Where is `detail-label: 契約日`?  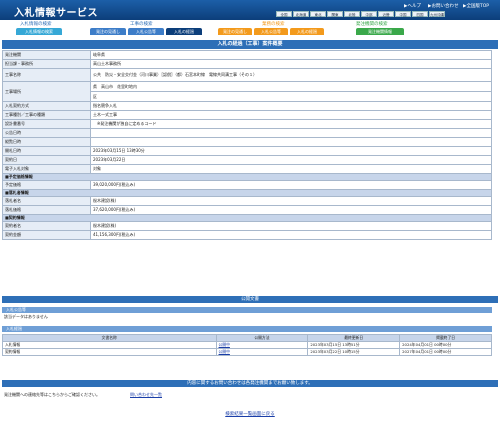 detail-label: 契約日 is located at coordinates (46, 160).